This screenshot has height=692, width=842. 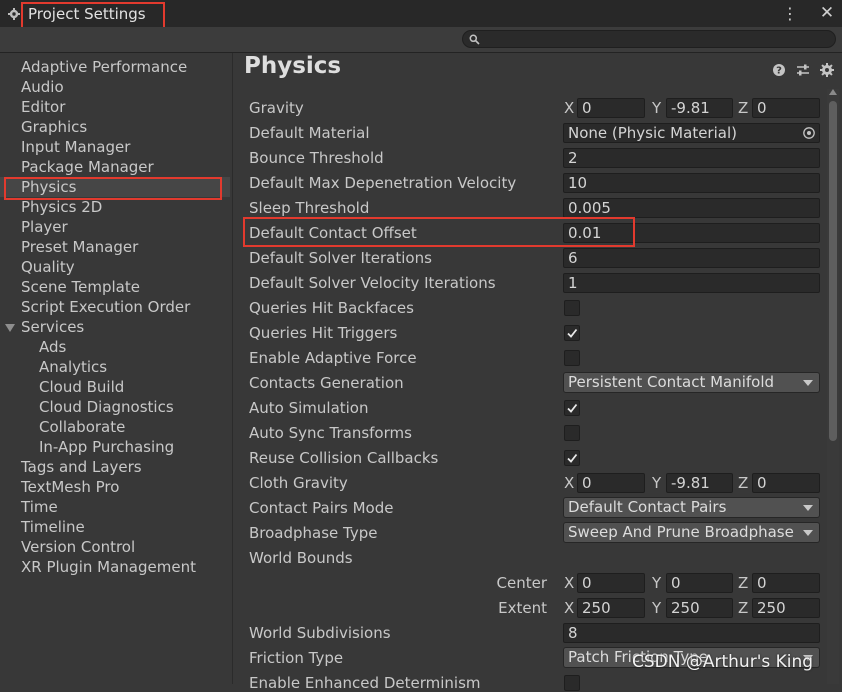 I want to click on sidebar-item-adaptive-performance: Adaptive Performance, so click(x=115, y=67).